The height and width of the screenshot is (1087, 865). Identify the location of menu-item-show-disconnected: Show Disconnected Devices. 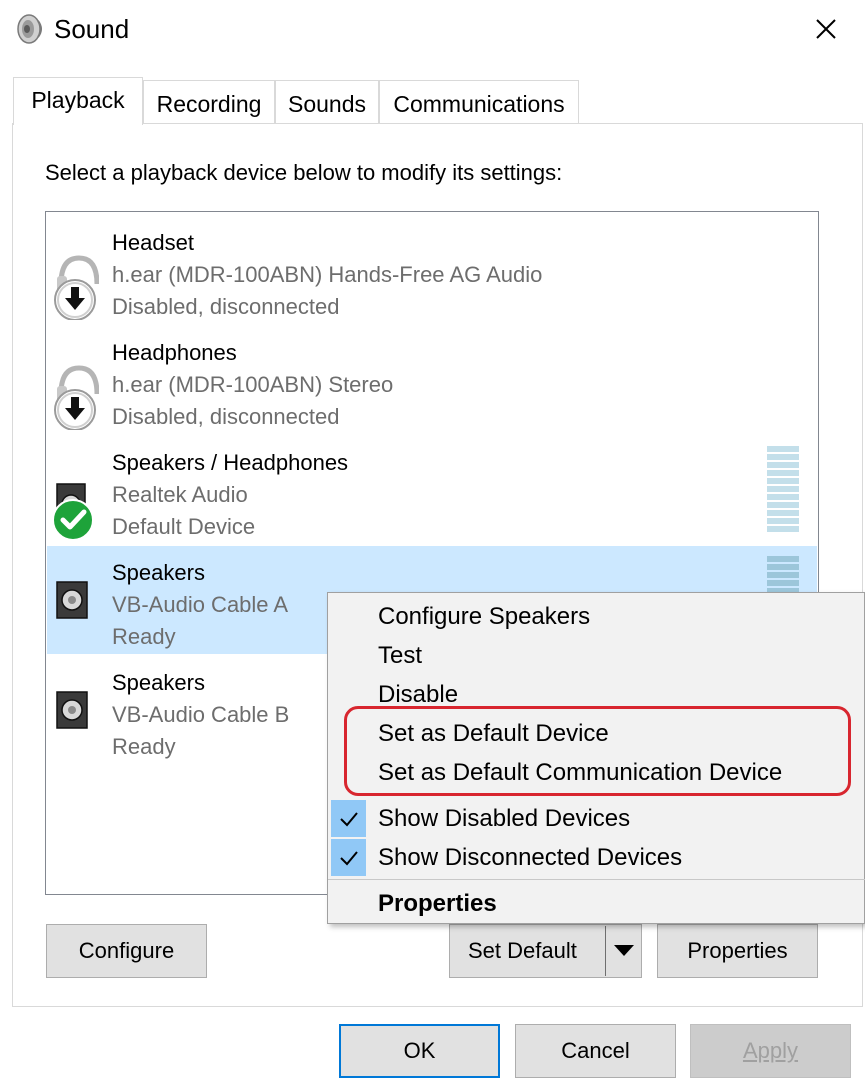
(530, 858).